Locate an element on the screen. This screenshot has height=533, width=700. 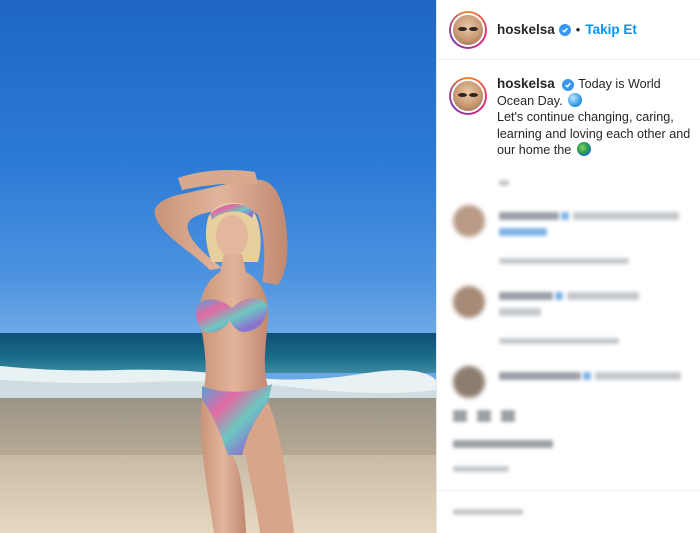
follow-button: Takip Et is located at coordinates (611, 29).